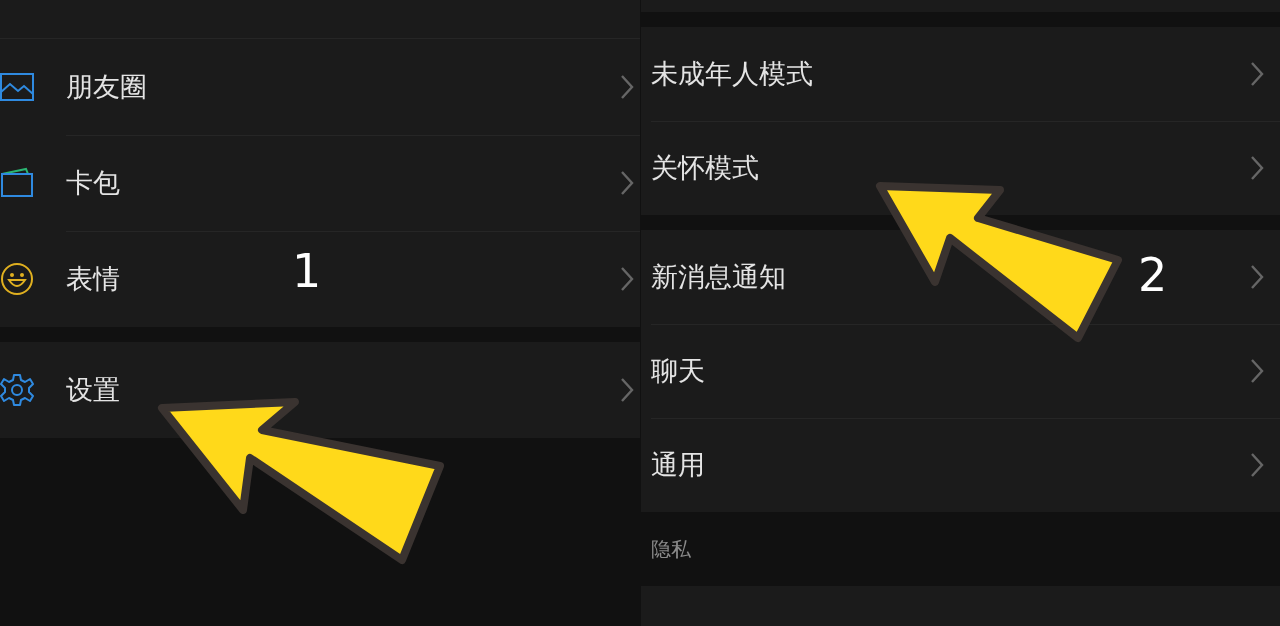 This screenshot has height=626, width=1280. Describe the element at coordinates (307, 271) in the screenshot. I see `step-number: 1` at that location.